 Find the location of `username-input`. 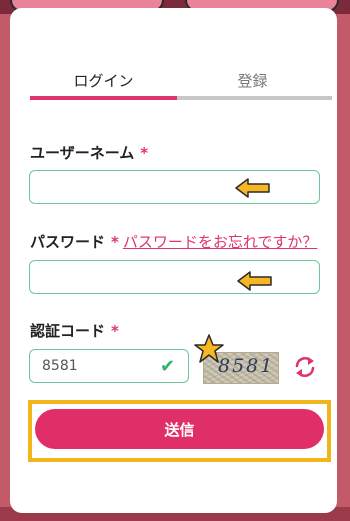

username-input is located at coordinates (174, 187).